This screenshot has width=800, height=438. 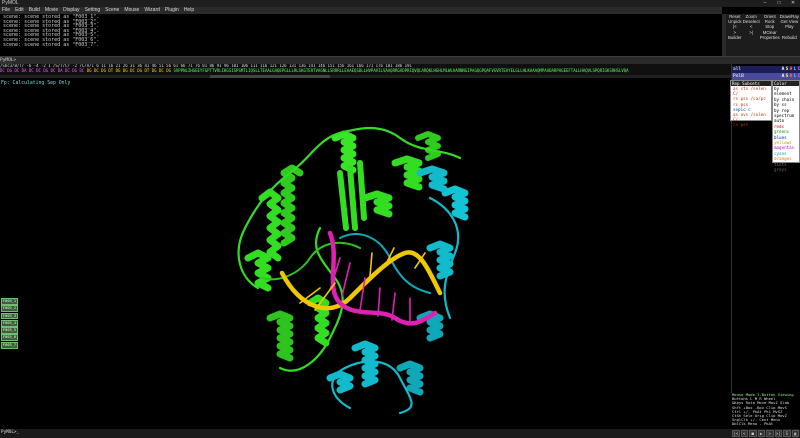 What do you see at coordinates (93, 10) in the screenshot?
I see `menu-setting: Setting` at bounding box center [93, 10].